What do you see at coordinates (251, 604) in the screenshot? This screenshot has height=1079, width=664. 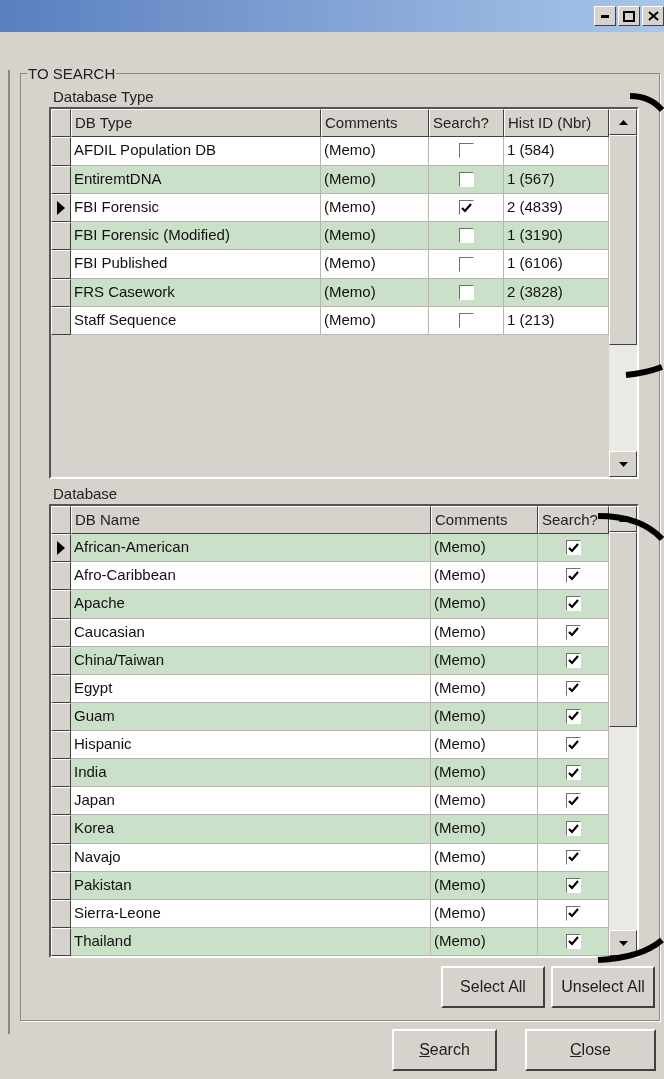 I see `table-cell: Apache` at bounding box center [251, 604].